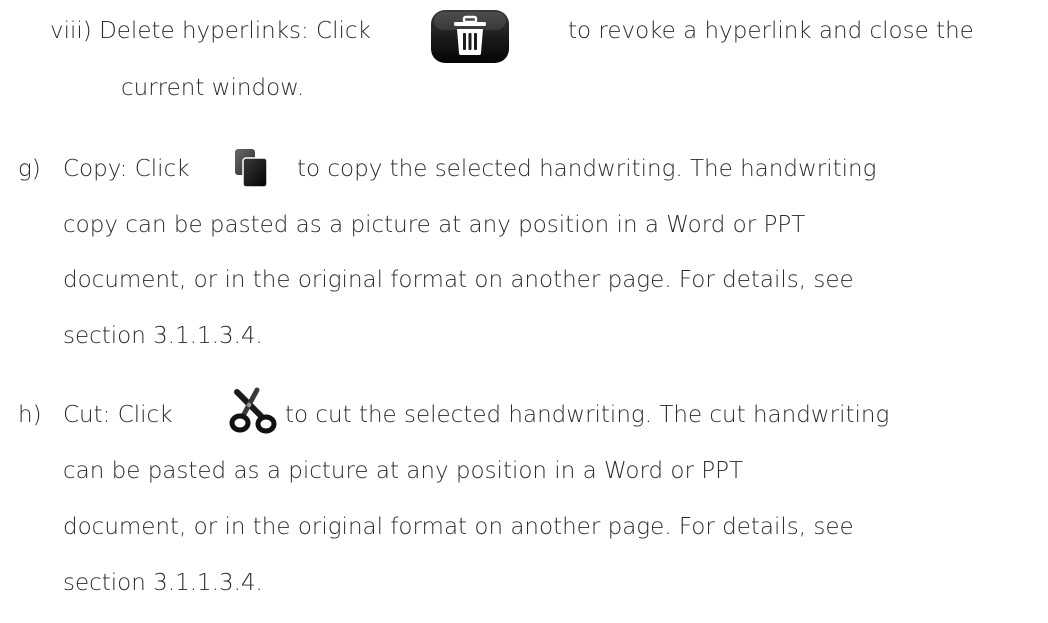  Describe the element at coordinates (29, 169) in the screenshot. I see `copy-marker: g)` at that location.